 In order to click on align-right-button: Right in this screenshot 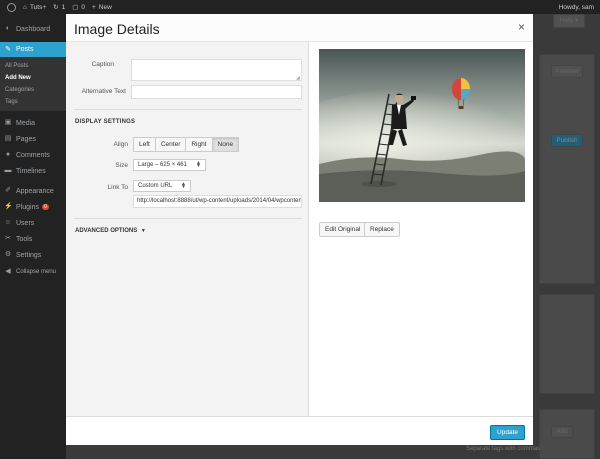, I will do `click(199, 144)`.